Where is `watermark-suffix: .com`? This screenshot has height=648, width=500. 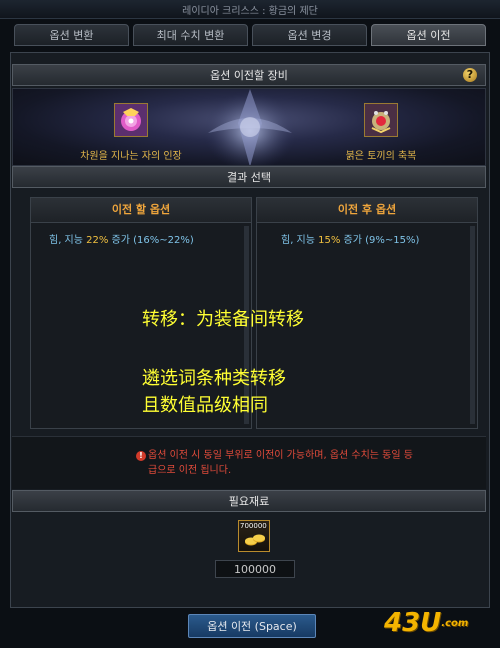 watermark-suffix: .com is located at coordinates (455, 623).